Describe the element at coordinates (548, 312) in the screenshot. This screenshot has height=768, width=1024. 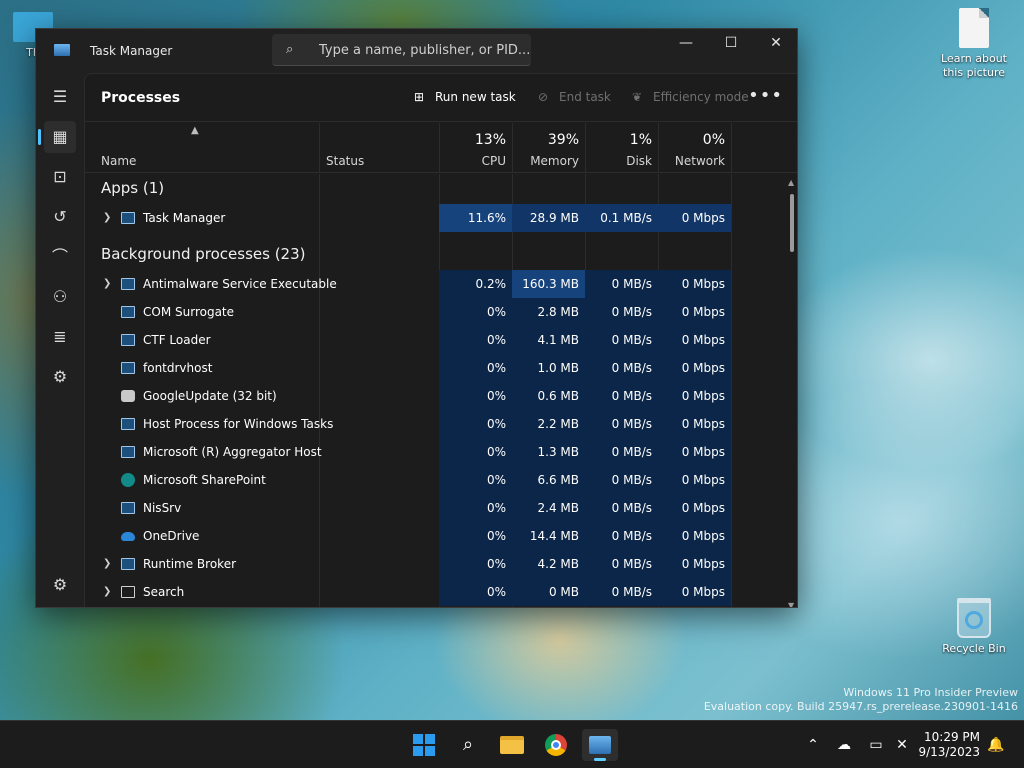
I see `memory-cell: 2.8 MB` at that location.